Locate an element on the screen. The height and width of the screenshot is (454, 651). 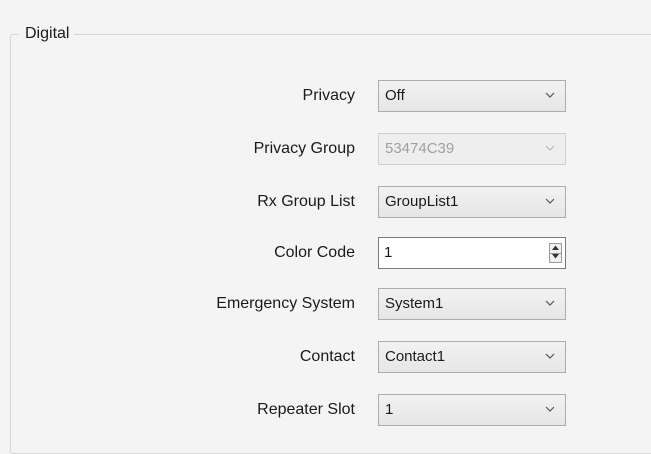
emergency-system-label: Emergency System is located at coordinates (285, 303).